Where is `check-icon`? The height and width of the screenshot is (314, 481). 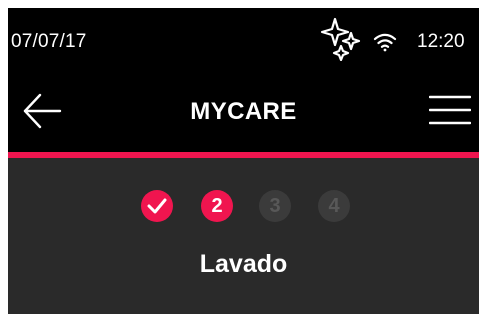
check-icon is located at coordinates (157, 206).